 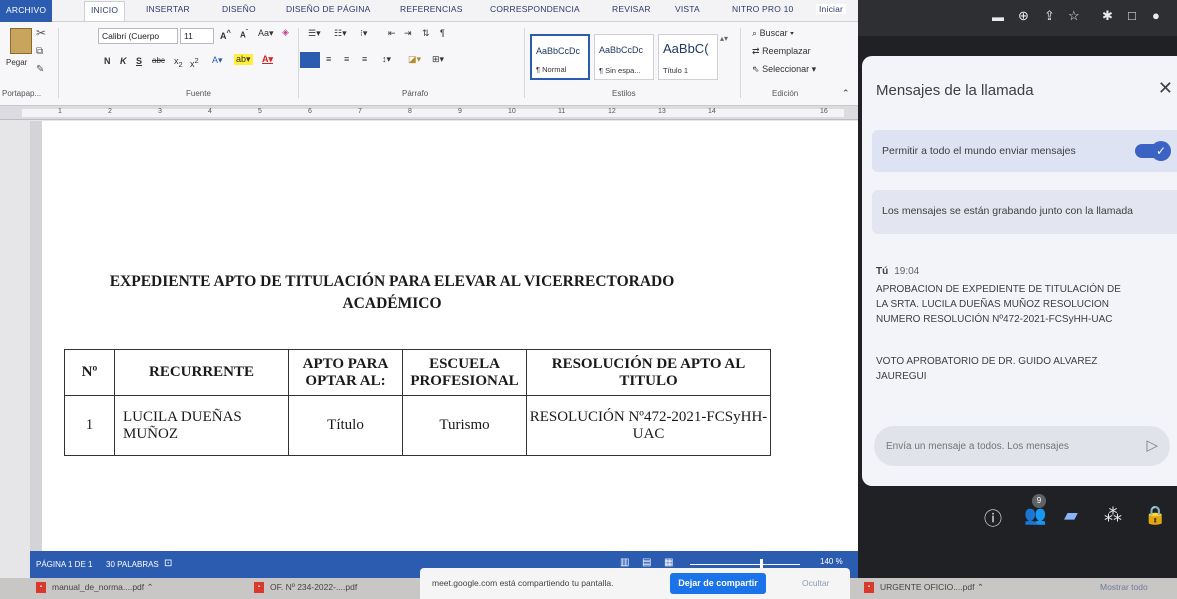 What do you see at coordinates (340, 33) in the screenshot?
I see `numbering-icon: ☷▾` at bounding box center [340, 33].